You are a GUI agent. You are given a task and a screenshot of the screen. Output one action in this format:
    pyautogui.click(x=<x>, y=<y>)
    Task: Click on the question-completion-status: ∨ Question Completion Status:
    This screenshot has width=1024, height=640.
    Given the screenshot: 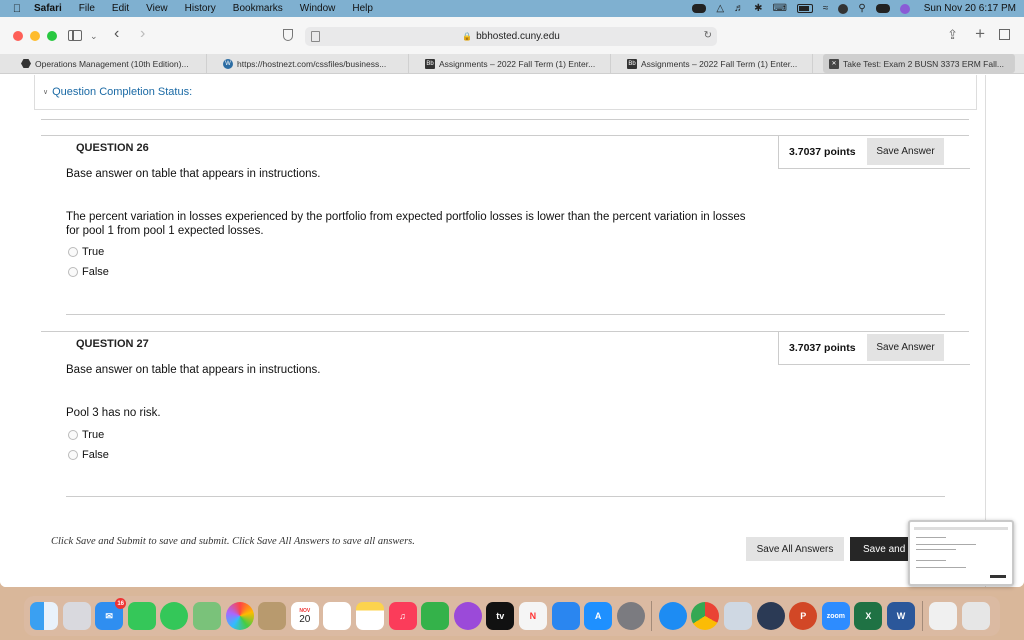 What is the action you would take?
    pyautogui.click(x=505, y=92)
    